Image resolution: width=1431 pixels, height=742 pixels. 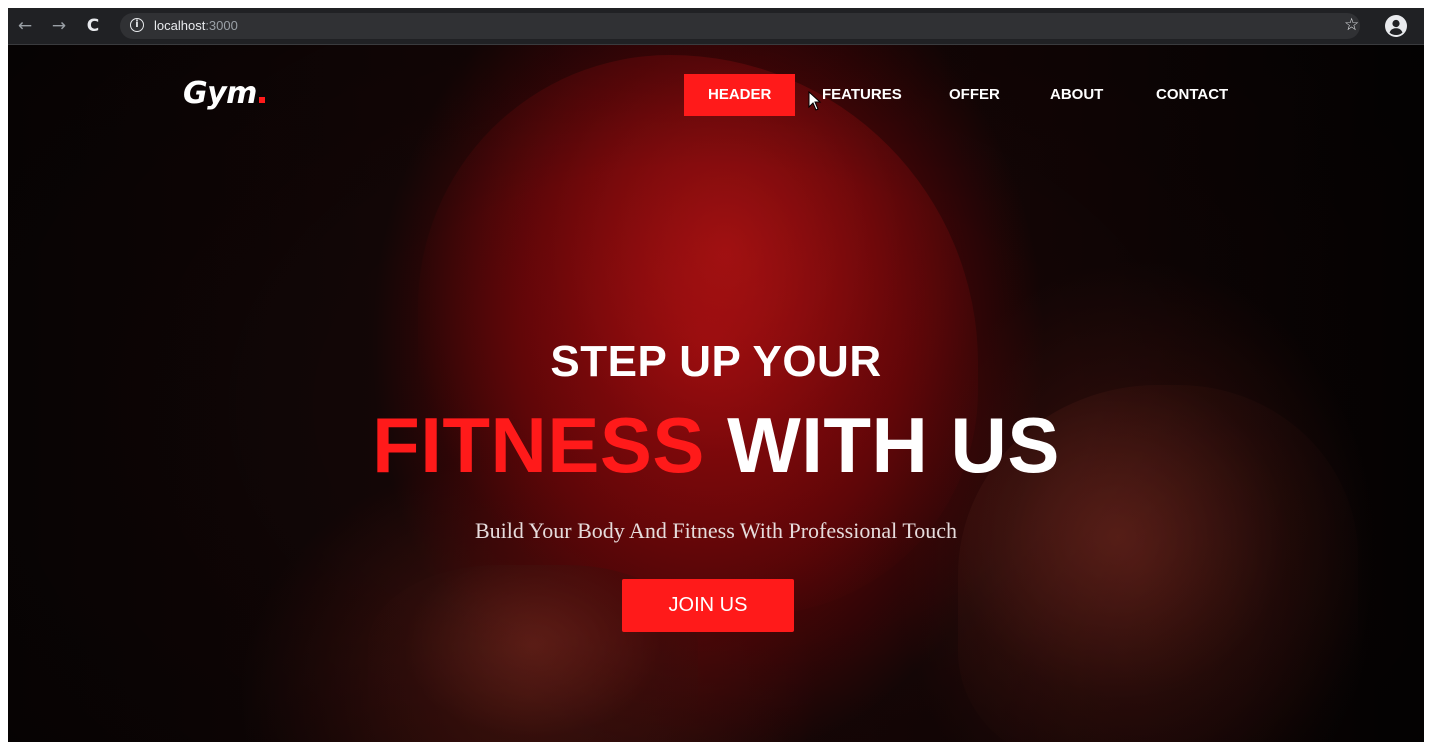 What do you see at coordinates (740, 95) in the screenshot?
I see `nav-item-header: HEADER` at bounding box center [740, 95].